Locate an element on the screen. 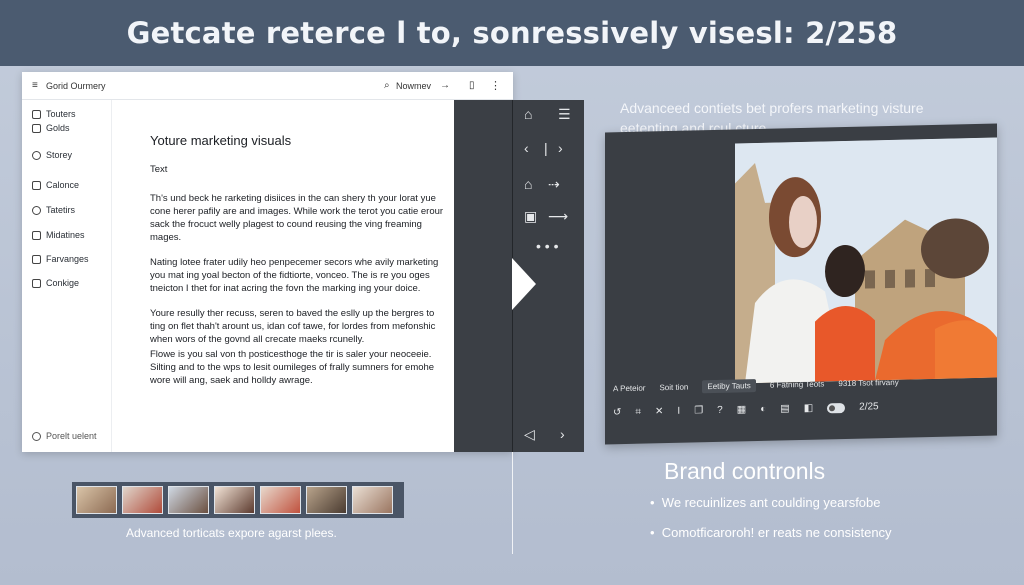 This screenshot has height=585, width=1024. text-label: Text is located at coordinates (159, 169).